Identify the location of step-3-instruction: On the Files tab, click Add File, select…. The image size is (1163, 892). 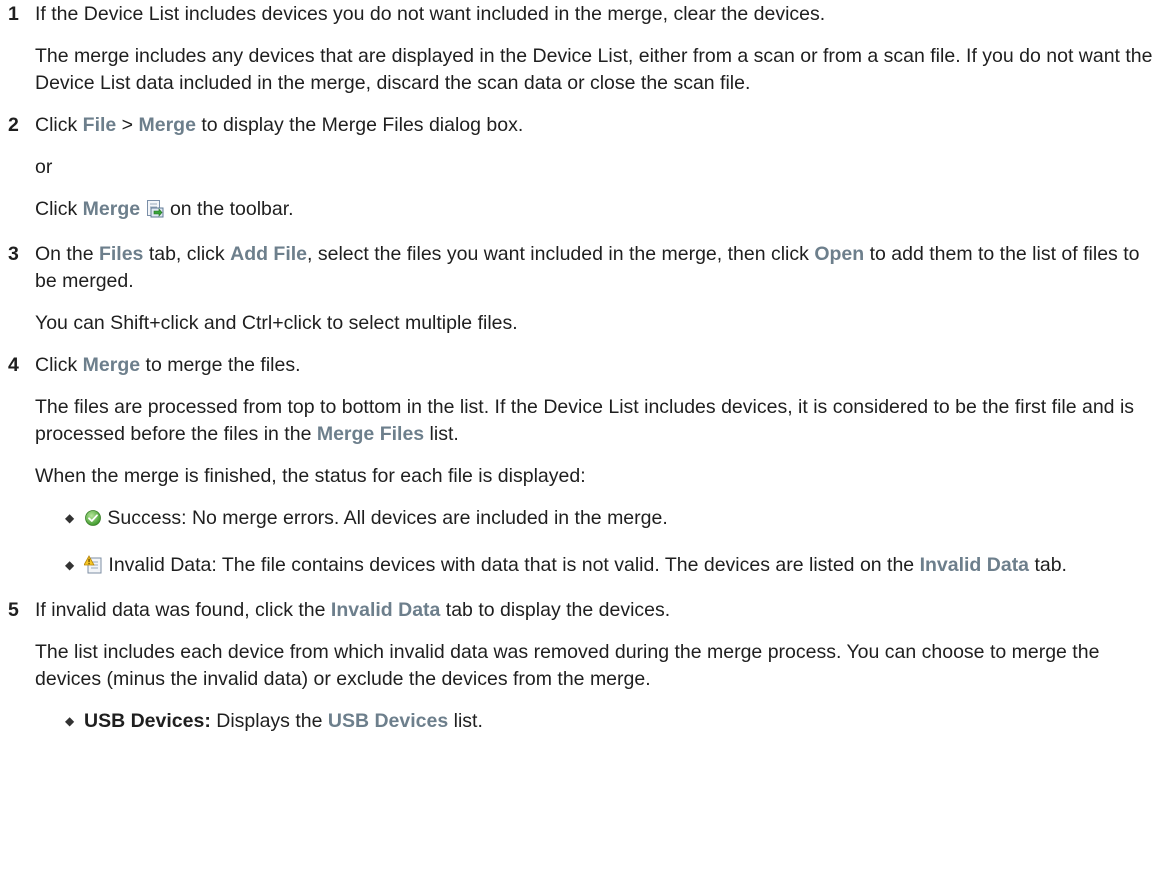
(587, 267).